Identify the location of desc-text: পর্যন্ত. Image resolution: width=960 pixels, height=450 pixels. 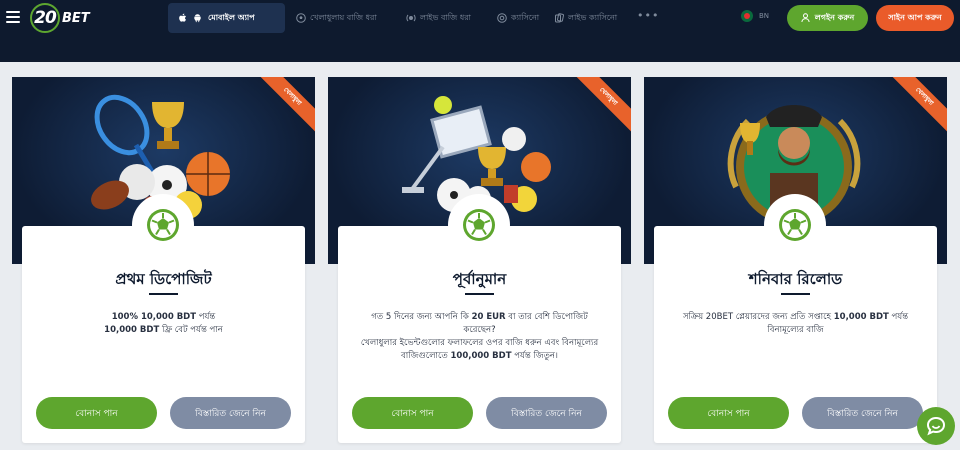
(206, 317).